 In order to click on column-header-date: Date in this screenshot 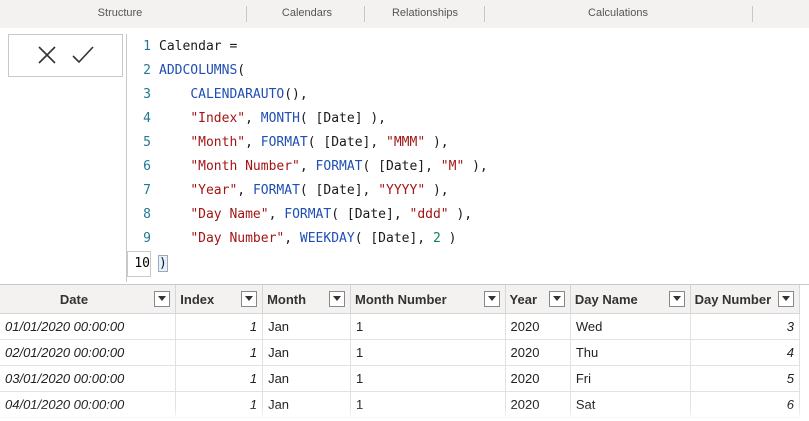, I will do `click(88, 299)`.